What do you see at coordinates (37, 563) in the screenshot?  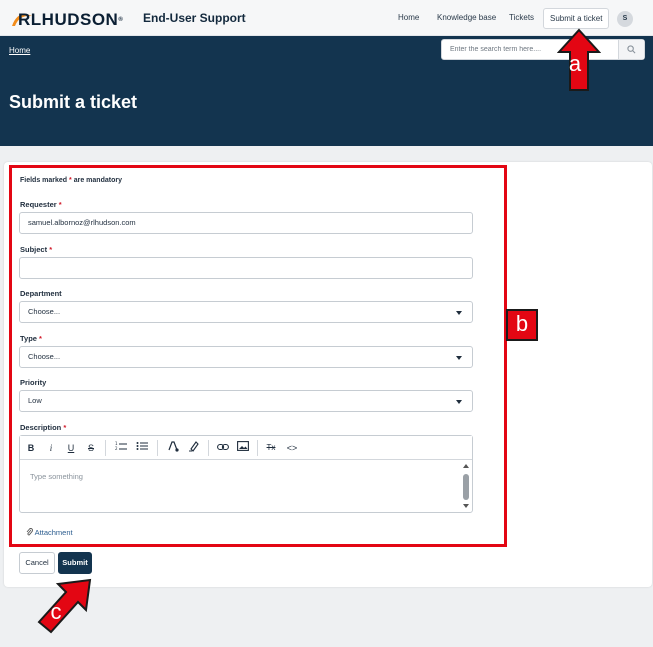 I see `cancel-button: Cancel` at bounding box center [37, 563].